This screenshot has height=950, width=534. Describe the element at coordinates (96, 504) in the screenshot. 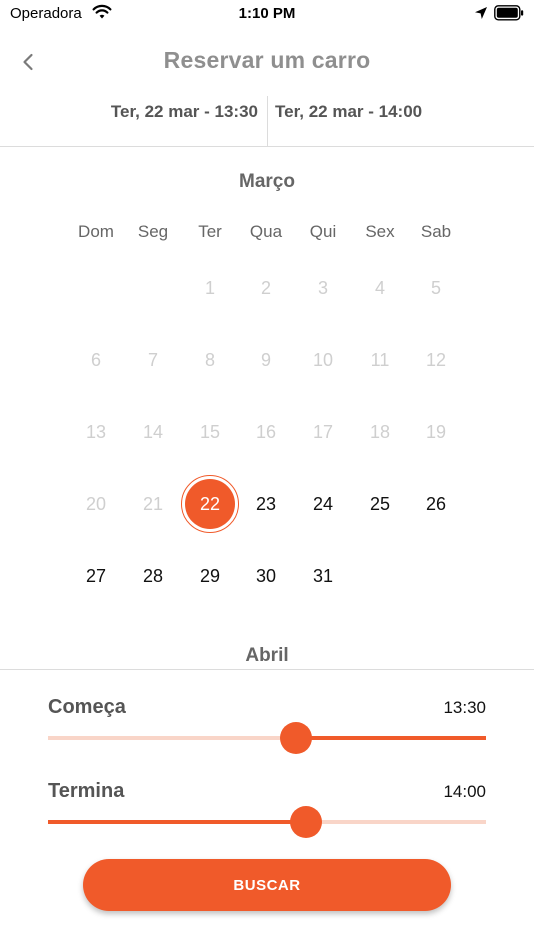

I see `calendar-day: 20` at that location.